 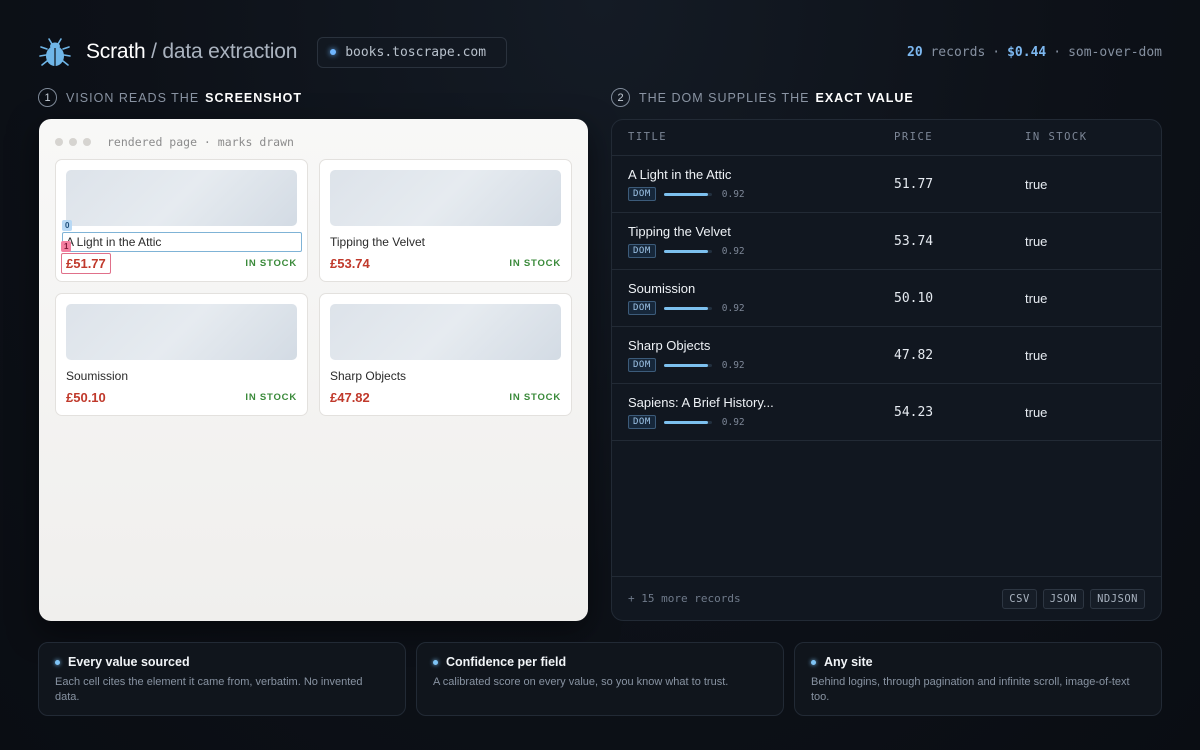 What do you see at coordinates (886, 241) in the screenshot?
I see `table-row: Tipping the Velvet DOM 0.92 53.74 true` at bounding box center [886, 241].